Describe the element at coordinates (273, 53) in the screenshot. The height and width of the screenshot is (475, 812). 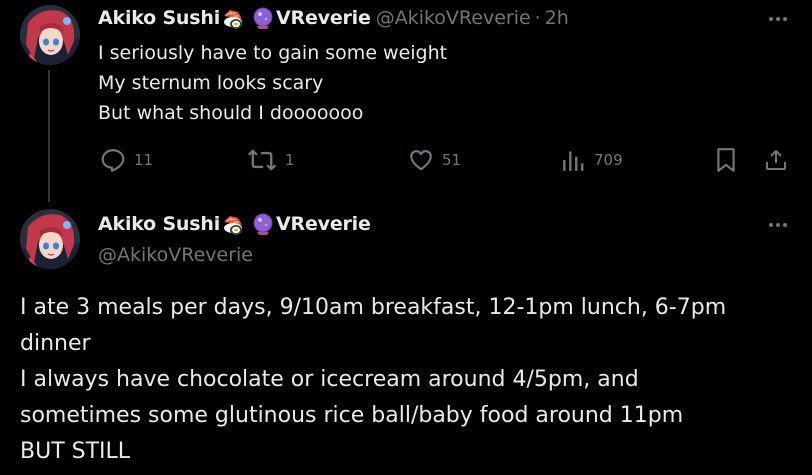
I see `tweet-line: I seriously have to gain some weight` at that location.